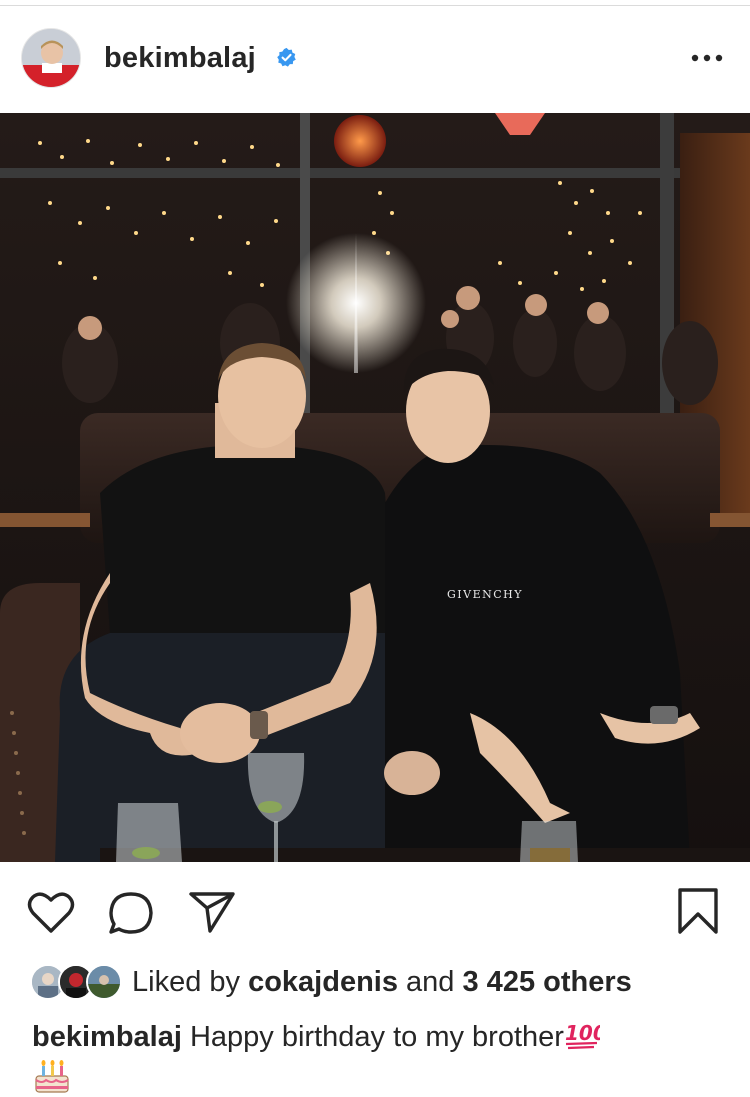 Image resolution: width=750 pixels, height=1097 pixels. I want to click on post-header: bekimbalaj, so click(375, 59).